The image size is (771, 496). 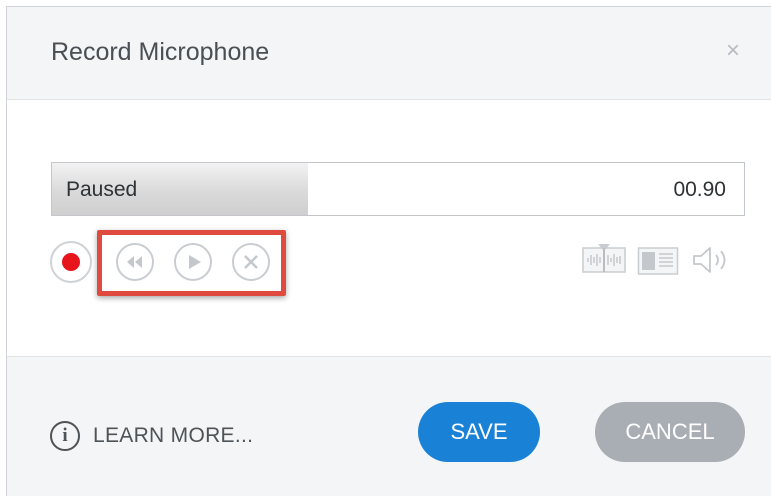 I want to click on controls-highlight-box, so click(x=191, y=263).